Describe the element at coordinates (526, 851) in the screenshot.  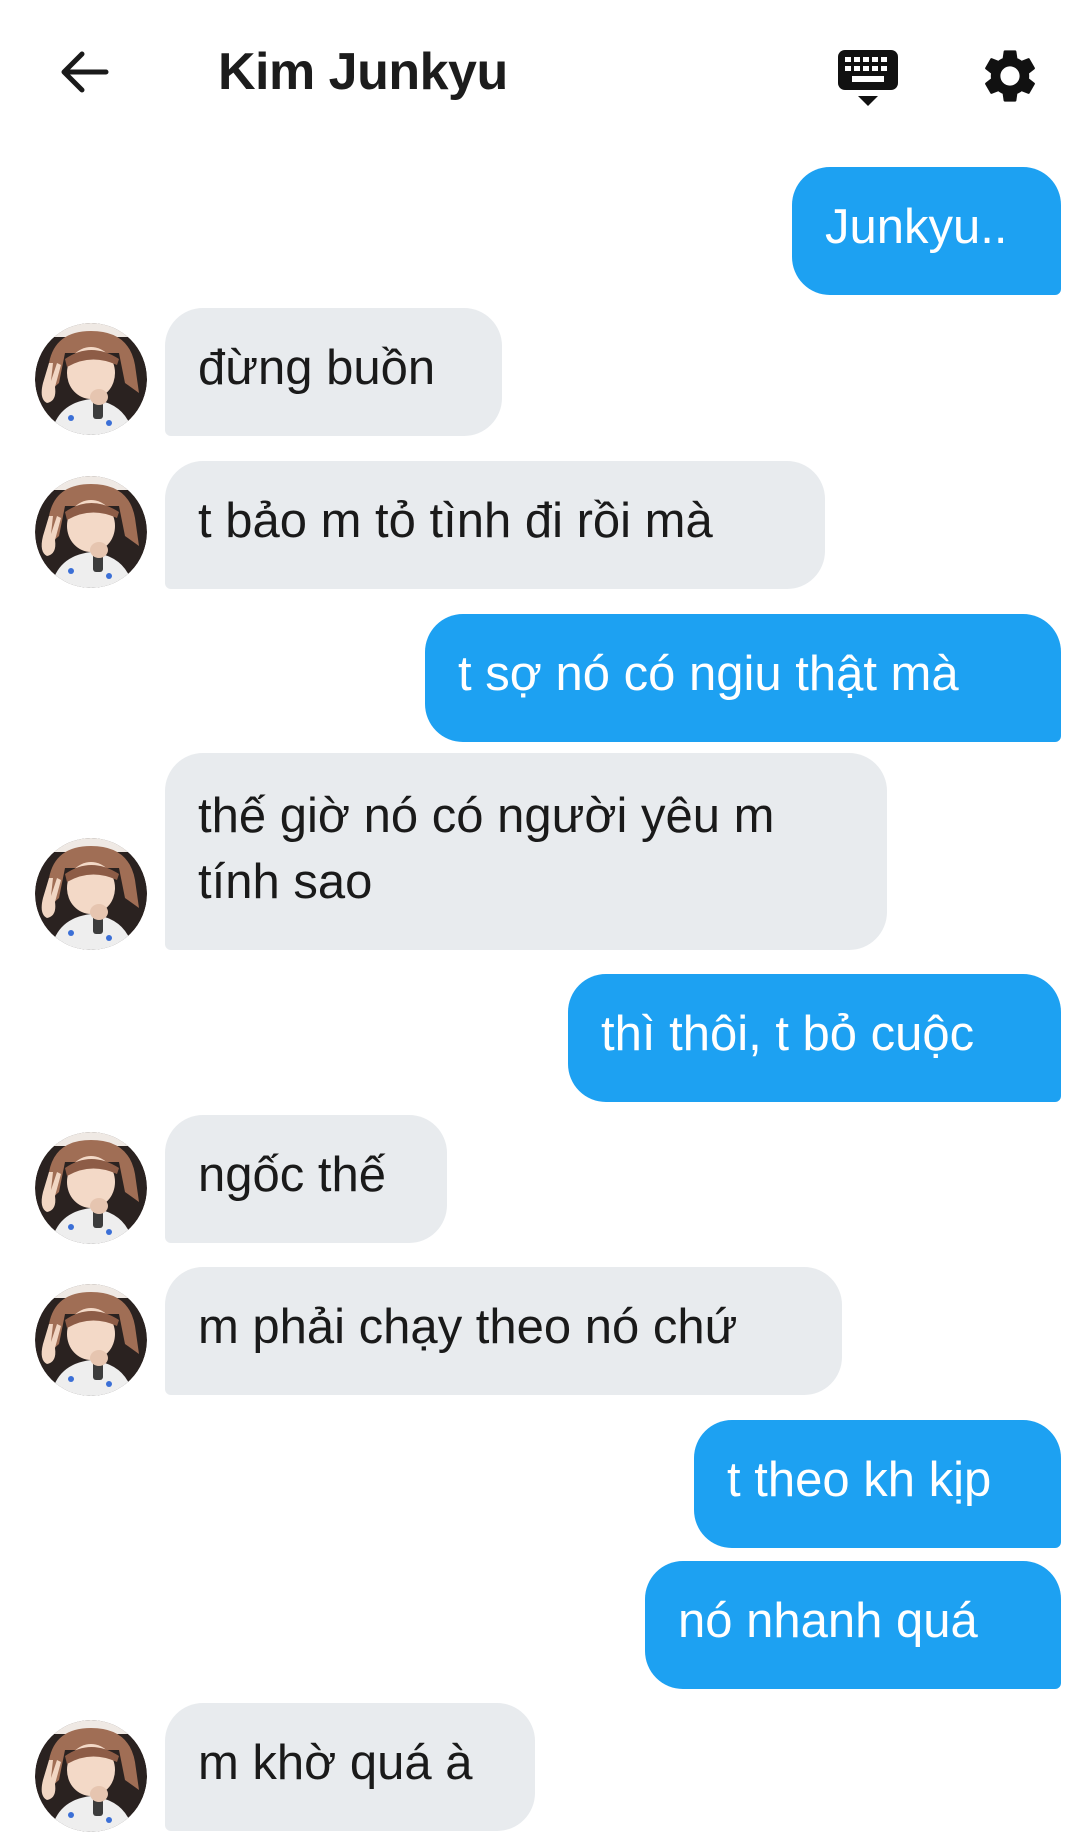
I see `received-message: thế giờ nó có người yêu m tính sao` at that location.